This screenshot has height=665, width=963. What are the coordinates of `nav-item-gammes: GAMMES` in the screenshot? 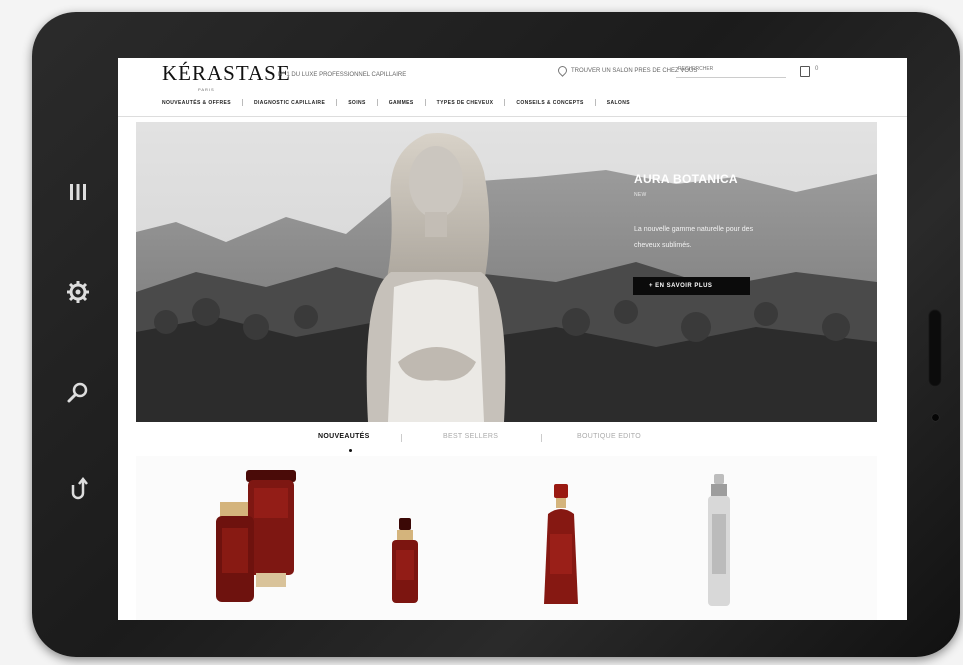 It's located at (401, 103).